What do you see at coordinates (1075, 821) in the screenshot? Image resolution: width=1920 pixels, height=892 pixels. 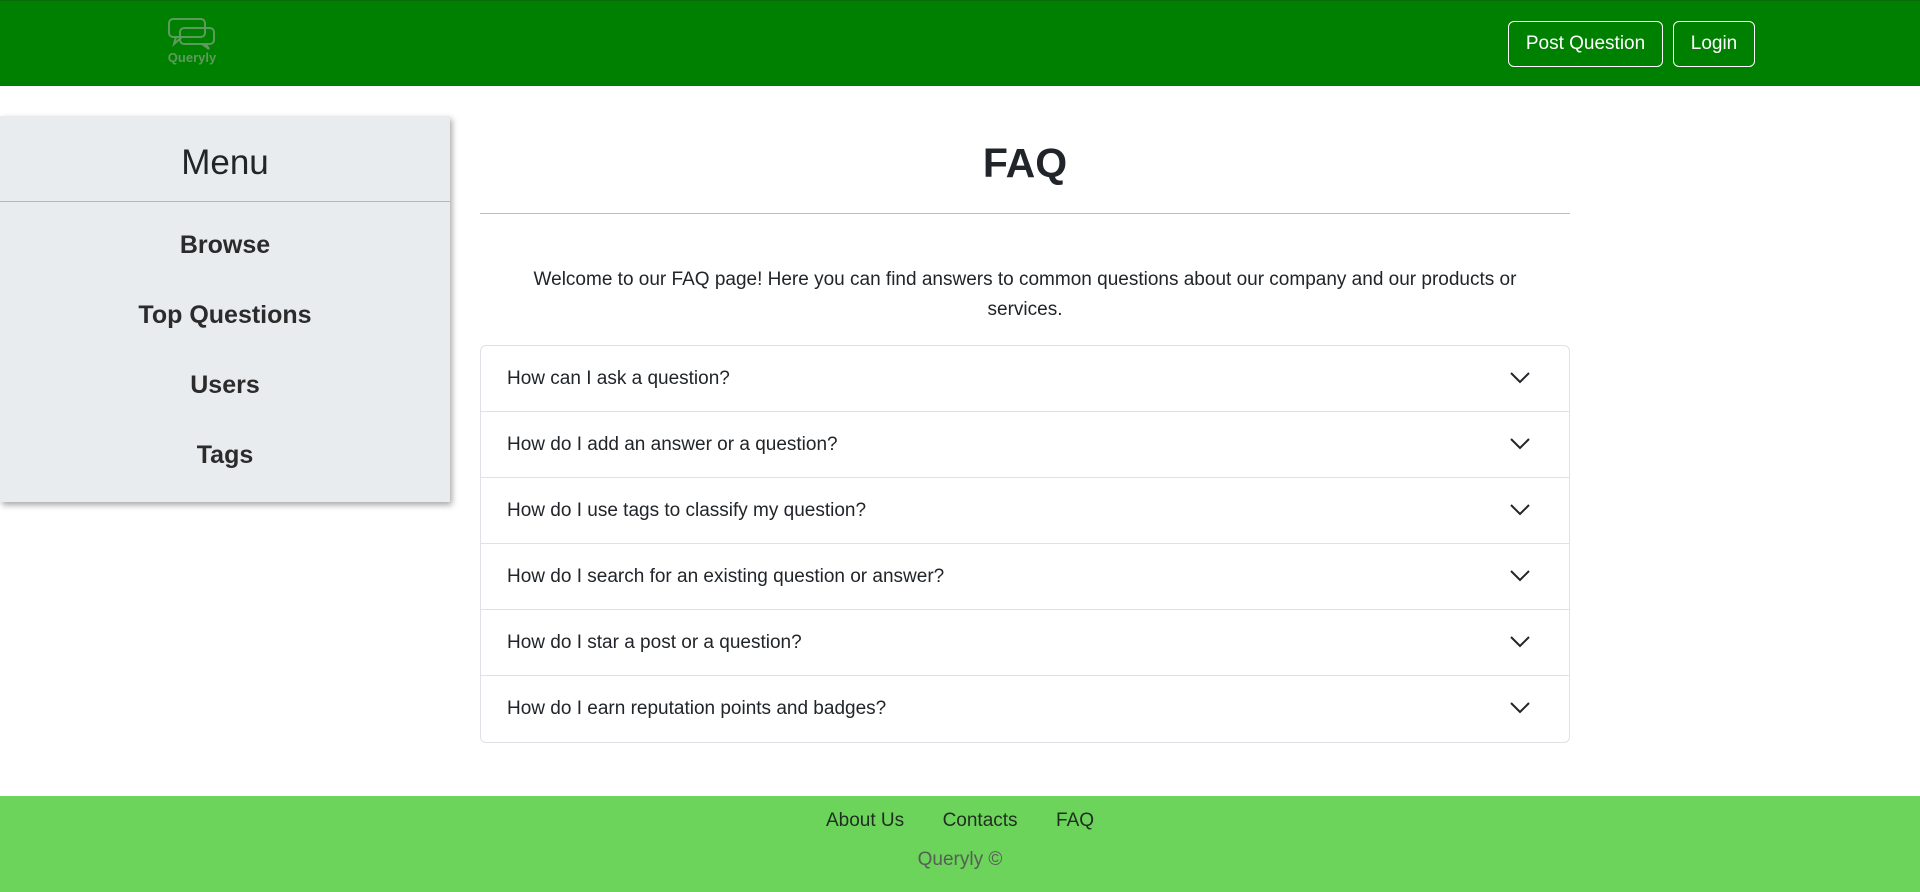 I see `footer-link-faq: FAQ` at bounding box center [1075, 821].